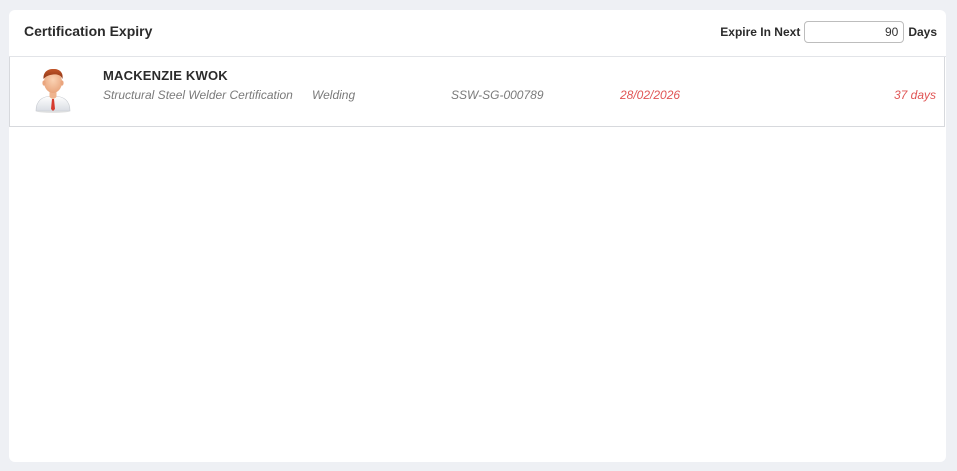 This screenshot has height=471, width=957. What do you see at coordinates (88, 31) in the screenshot?
I see `panel-title: Certification Expiry` at bounding box center [88, 31].